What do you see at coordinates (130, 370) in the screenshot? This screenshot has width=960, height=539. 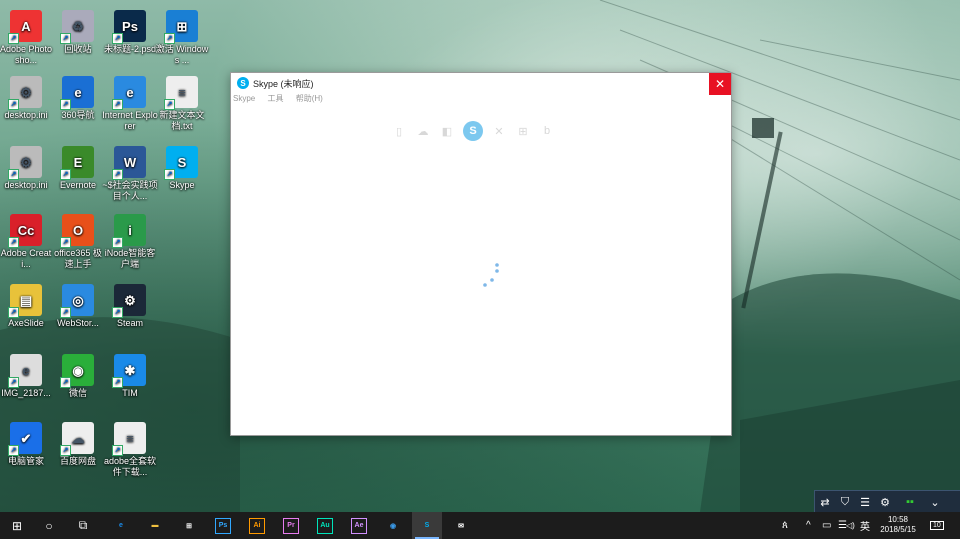 I see `app-glyph-icon: ✱` at bounding box center [130, 370].